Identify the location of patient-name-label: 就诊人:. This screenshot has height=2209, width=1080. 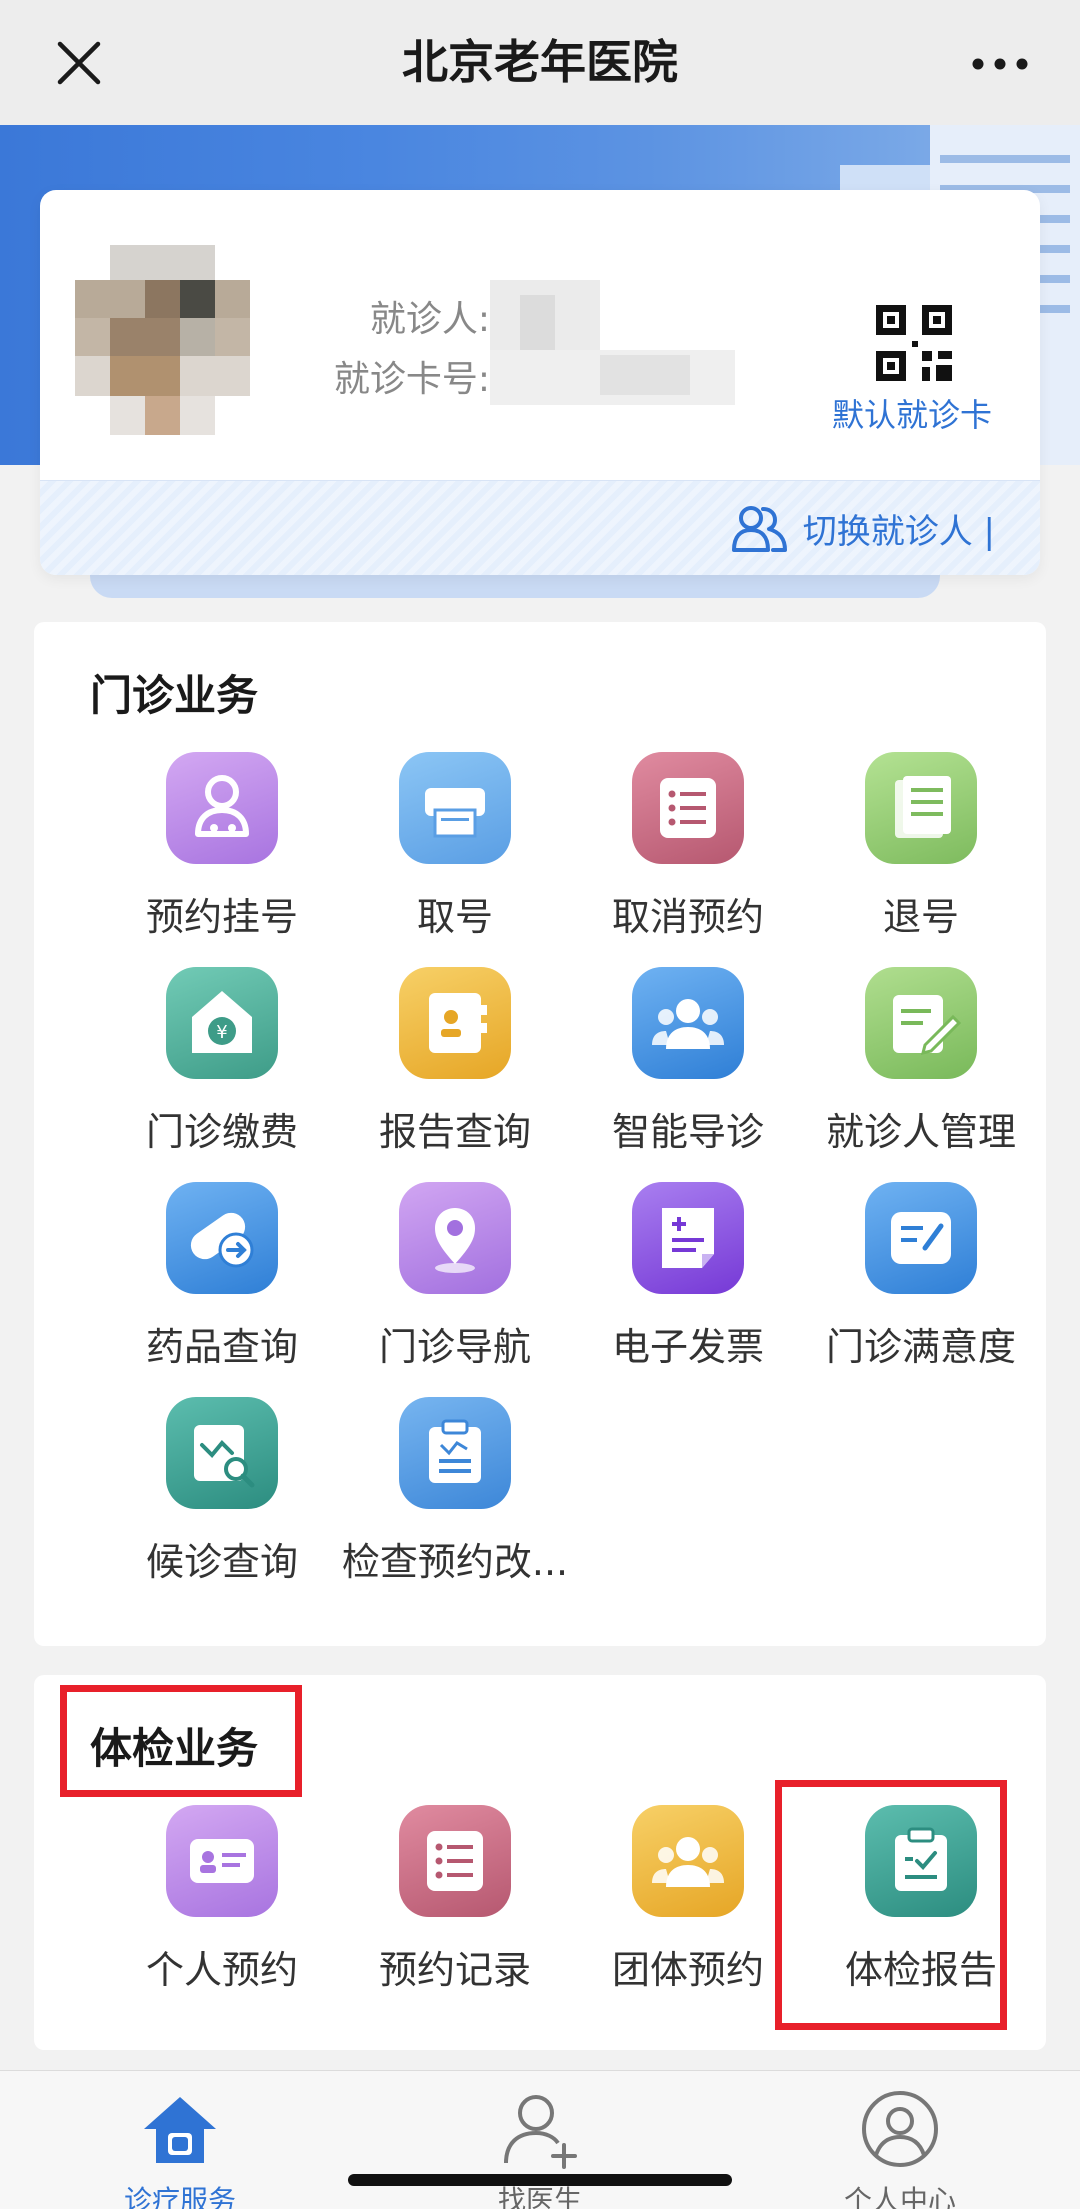
(429, 319).